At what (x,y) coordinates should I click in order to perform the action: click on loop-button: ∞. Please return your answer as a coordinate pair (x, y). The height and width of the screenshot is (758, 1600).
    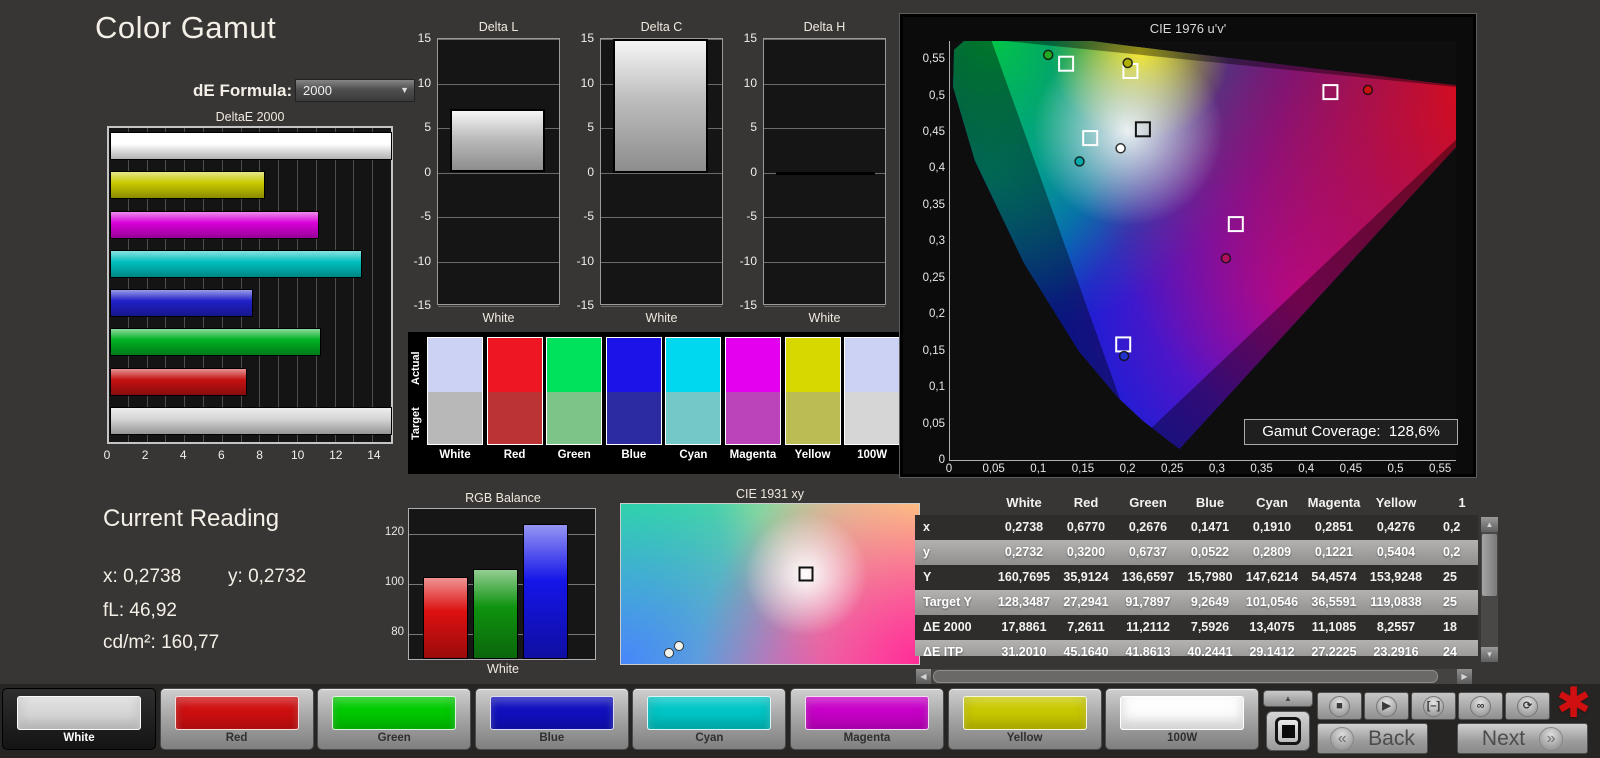
    Looking at the image, I should click on (1480, 706).